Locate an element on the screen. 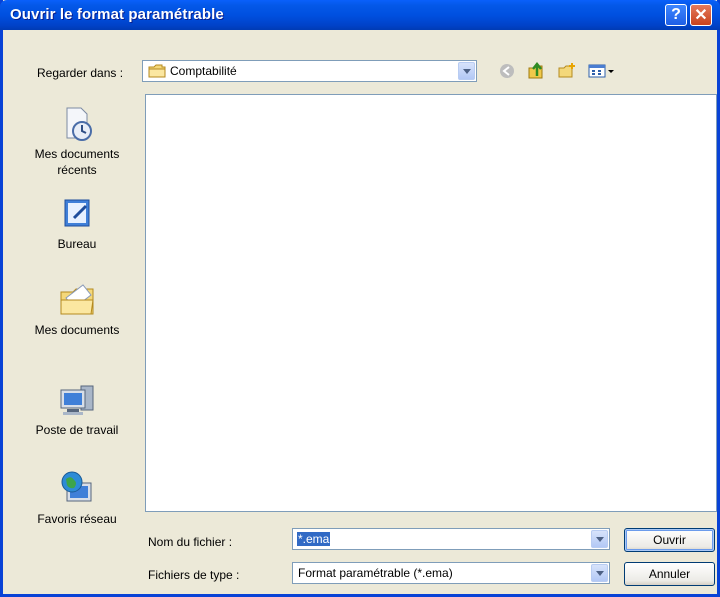 The height and width of the screenshot is (597, 720). open-button: Ouvrir is located at coordinates (669, 540).